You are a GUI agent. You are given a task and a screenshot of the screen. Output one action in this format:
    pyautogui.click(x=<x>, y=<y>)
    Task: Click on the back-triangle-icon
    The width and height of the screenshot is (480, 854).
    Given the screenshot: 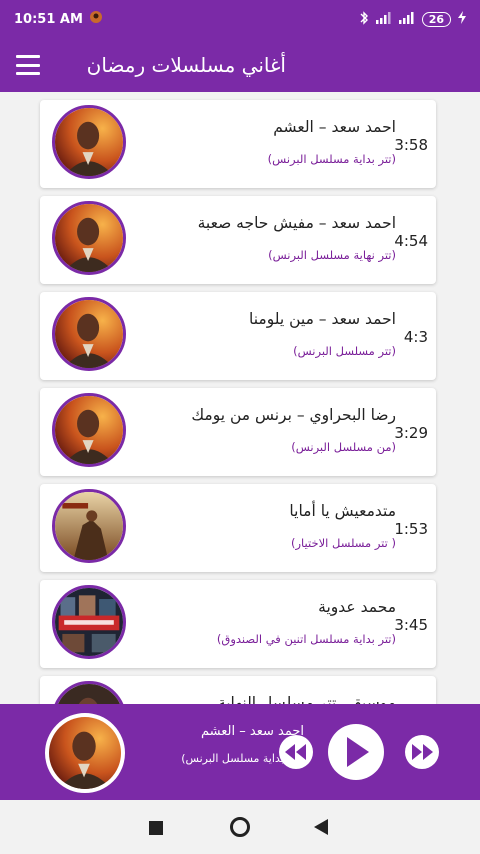 What is the action you would take?
    pyautogui.click(x=321, y=827)
    